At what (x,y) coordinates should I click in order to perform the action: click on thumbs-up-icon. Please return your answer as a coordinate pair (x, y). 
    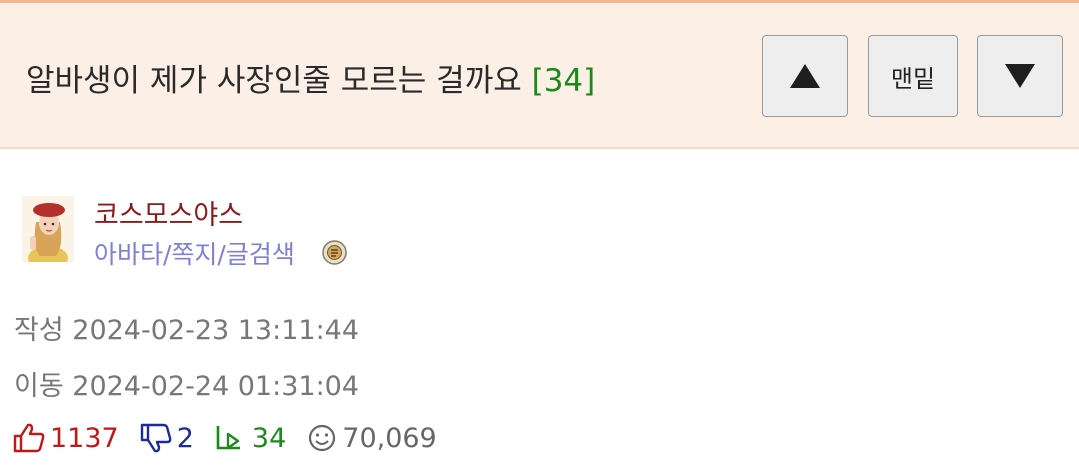
    Looking at the image, I should click on (29, 438).